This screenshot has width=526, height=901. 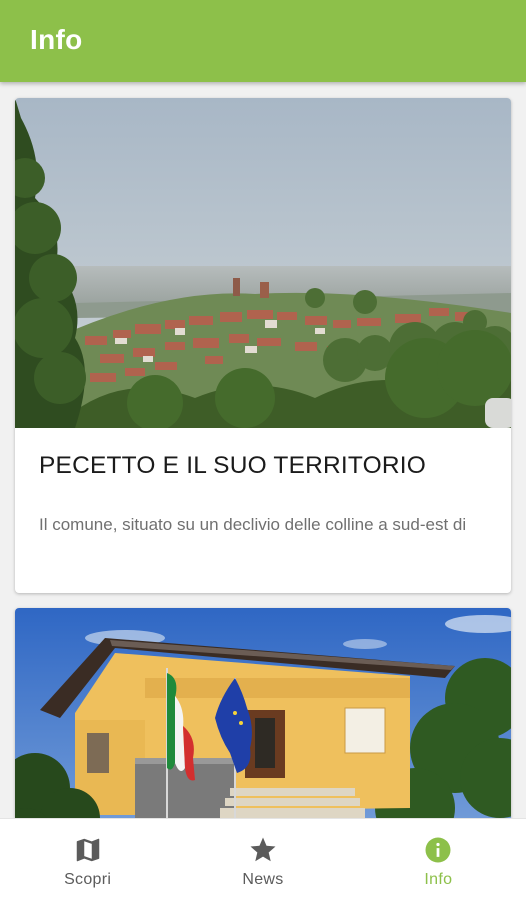 I want to click on card-title: PECETTO E IL SUO TERRITORIO, so click(x=233, y=465).